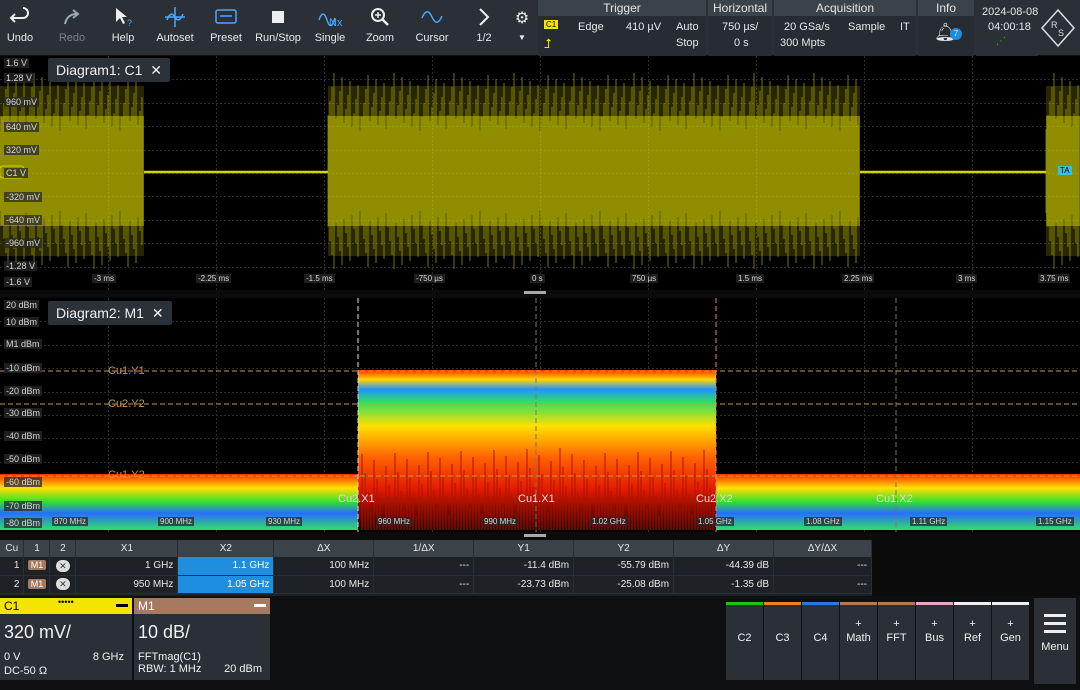 Image resolution: width=1080 pixels, height=690 pixels. I want to click on diagram2-tab: Diagram2: M1 ✕, so click(110, 313).